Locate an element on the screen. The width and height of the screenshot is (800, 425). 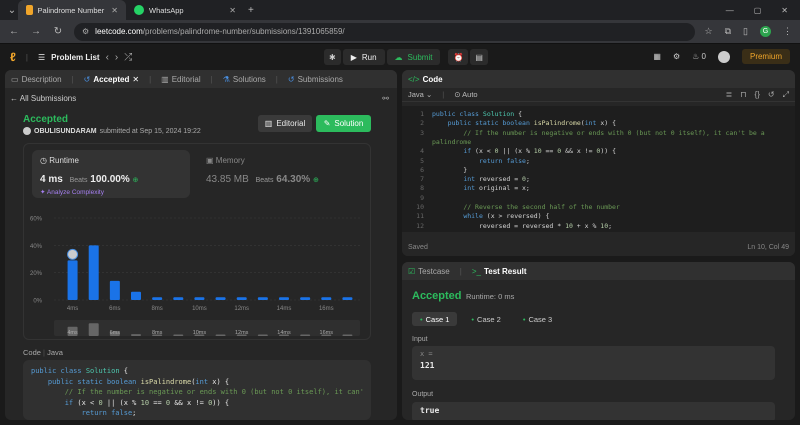
analyze-complexity-link: ✦ Analyze Complexity is located at coordinates (72, 192).